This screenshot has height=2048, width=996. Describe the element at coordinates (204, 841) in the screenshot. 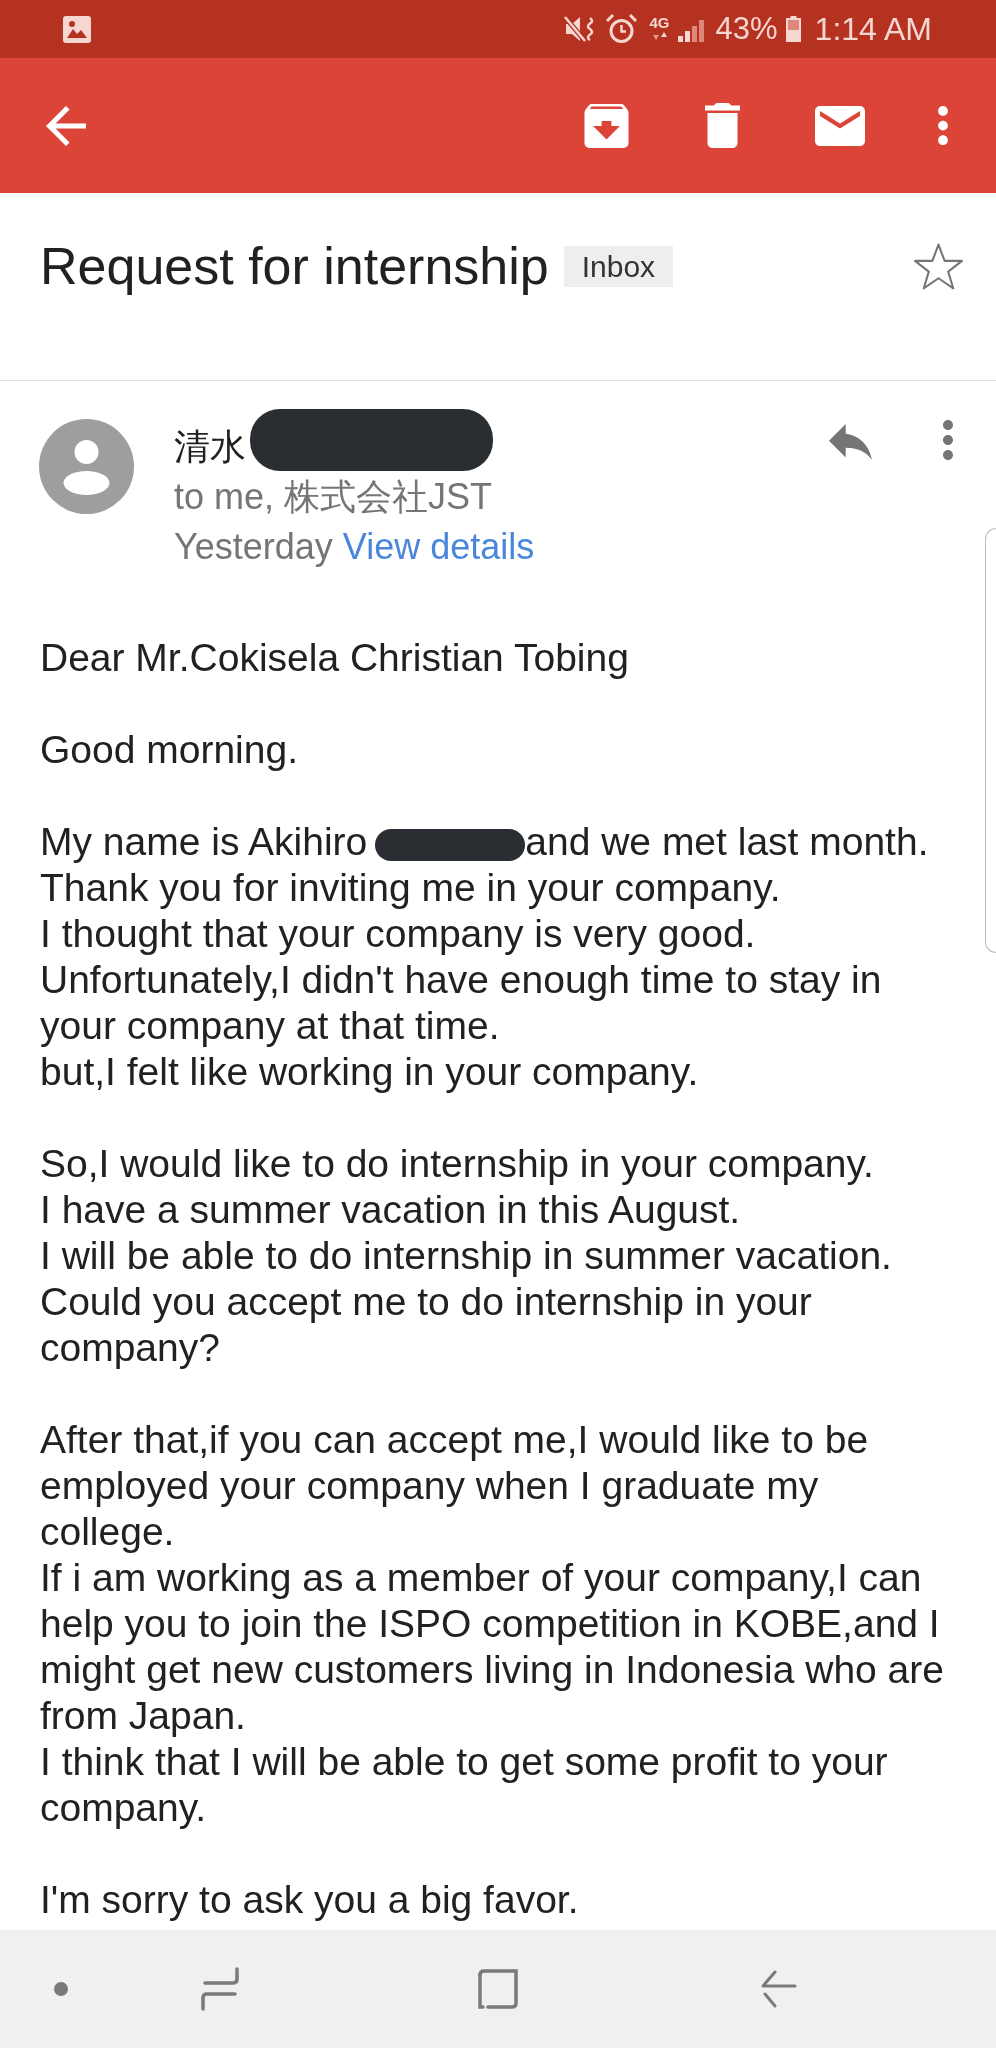

I see `body-text: My name is Akihiro` at that location.